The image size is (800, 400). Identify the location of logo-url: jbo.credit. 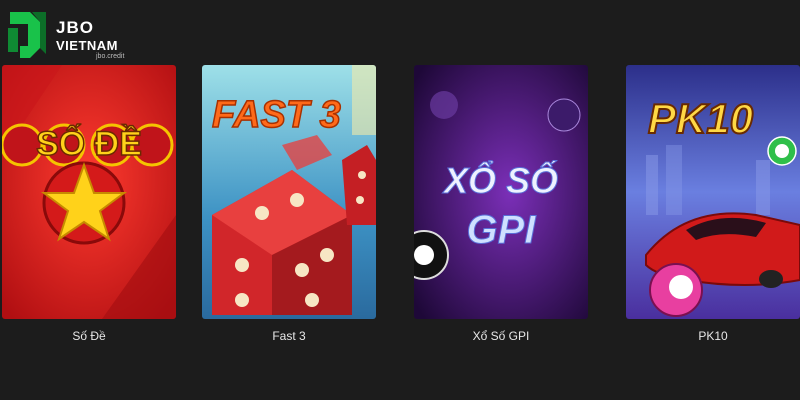
(110, 56).